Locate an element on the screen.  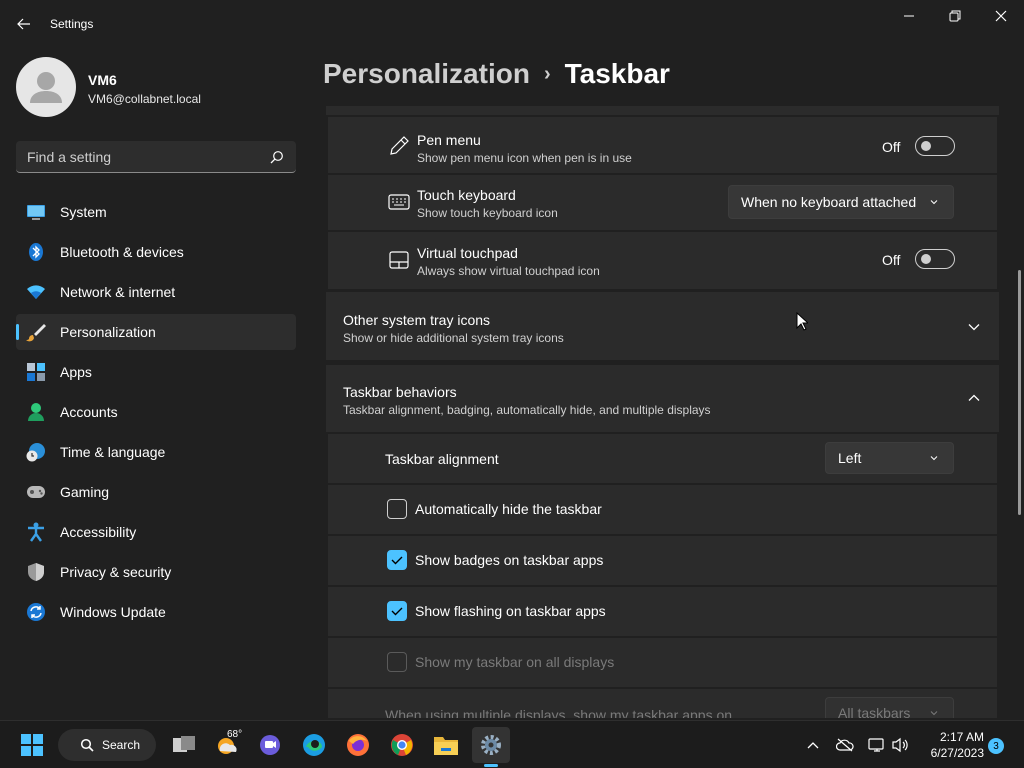
sidebar-item-label: Bluetooth & devices is located at coordinates (122, 252).